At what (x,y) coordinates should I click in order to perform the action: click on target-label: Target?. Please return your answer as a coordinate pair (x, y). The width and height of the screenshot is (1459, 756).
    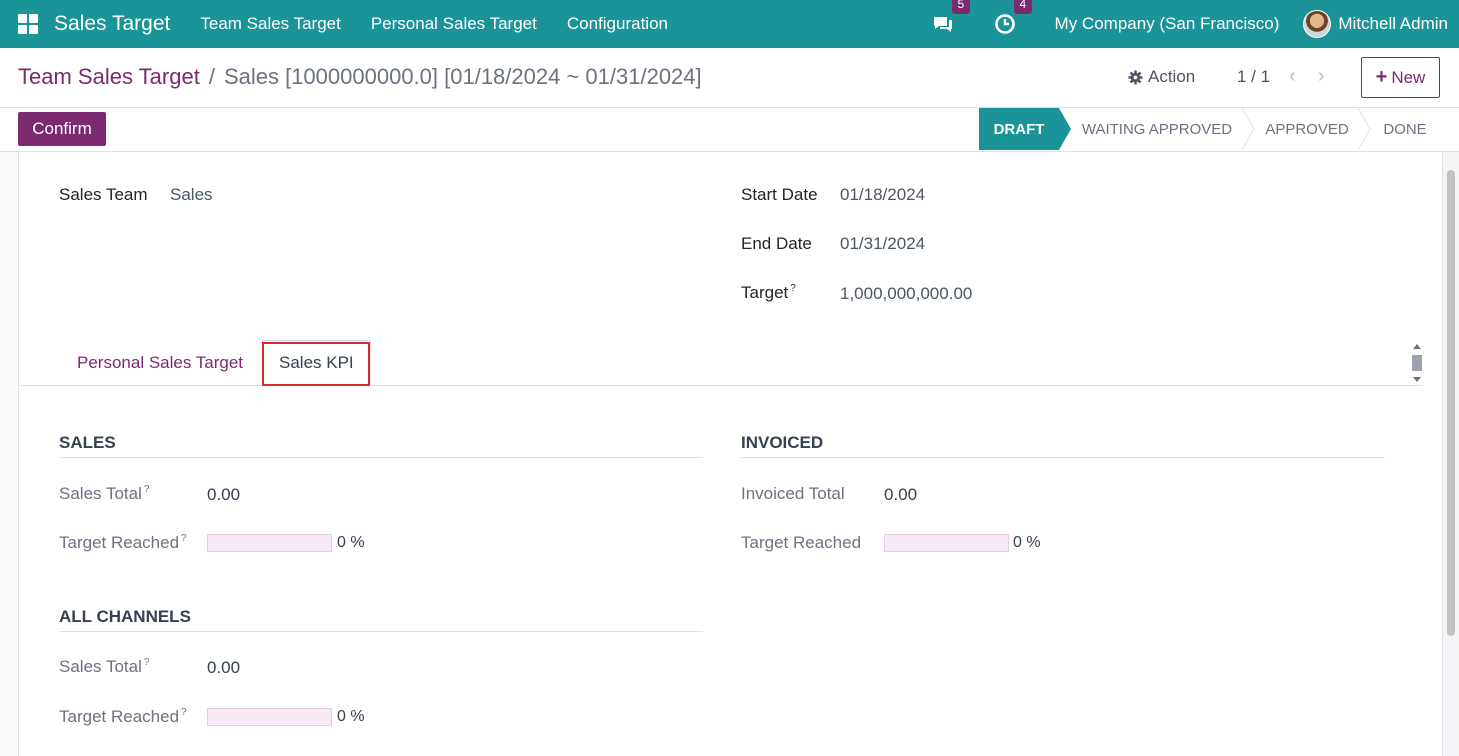
    Looking at the image, I should click on (768, 293).